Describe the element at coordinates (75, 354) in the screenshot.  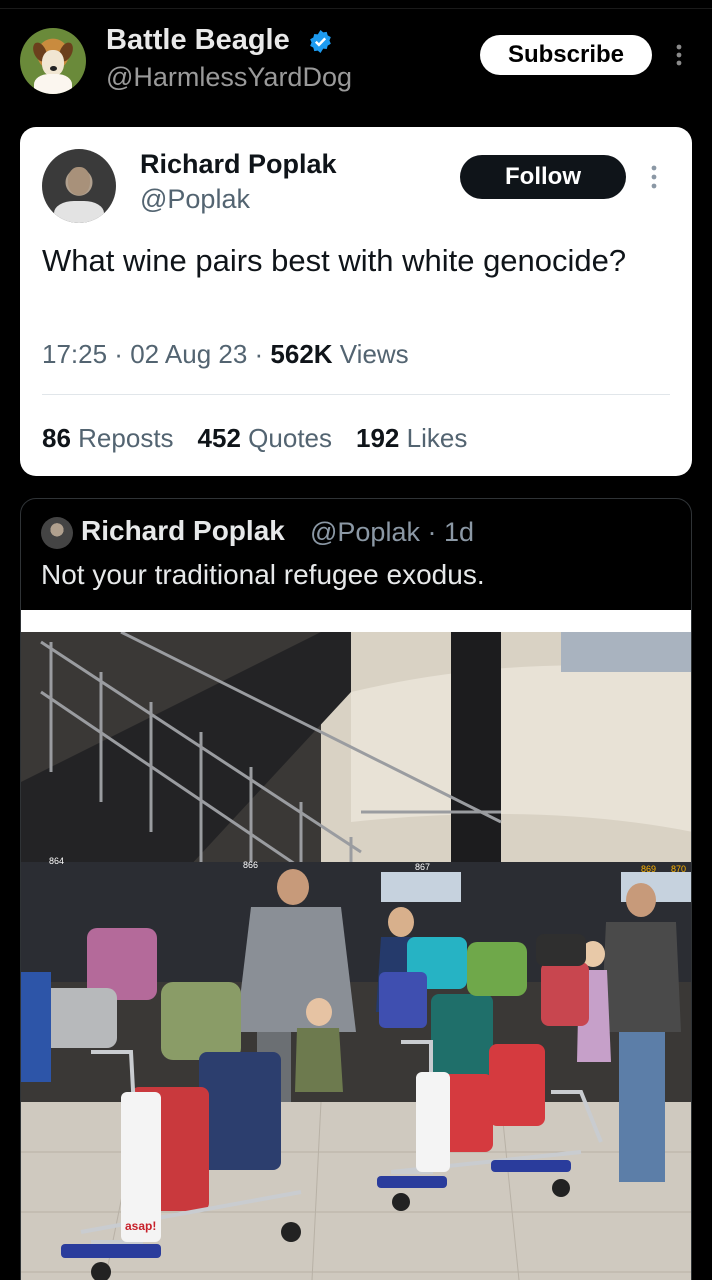
I see `tweet-time: 17:25` at that location.